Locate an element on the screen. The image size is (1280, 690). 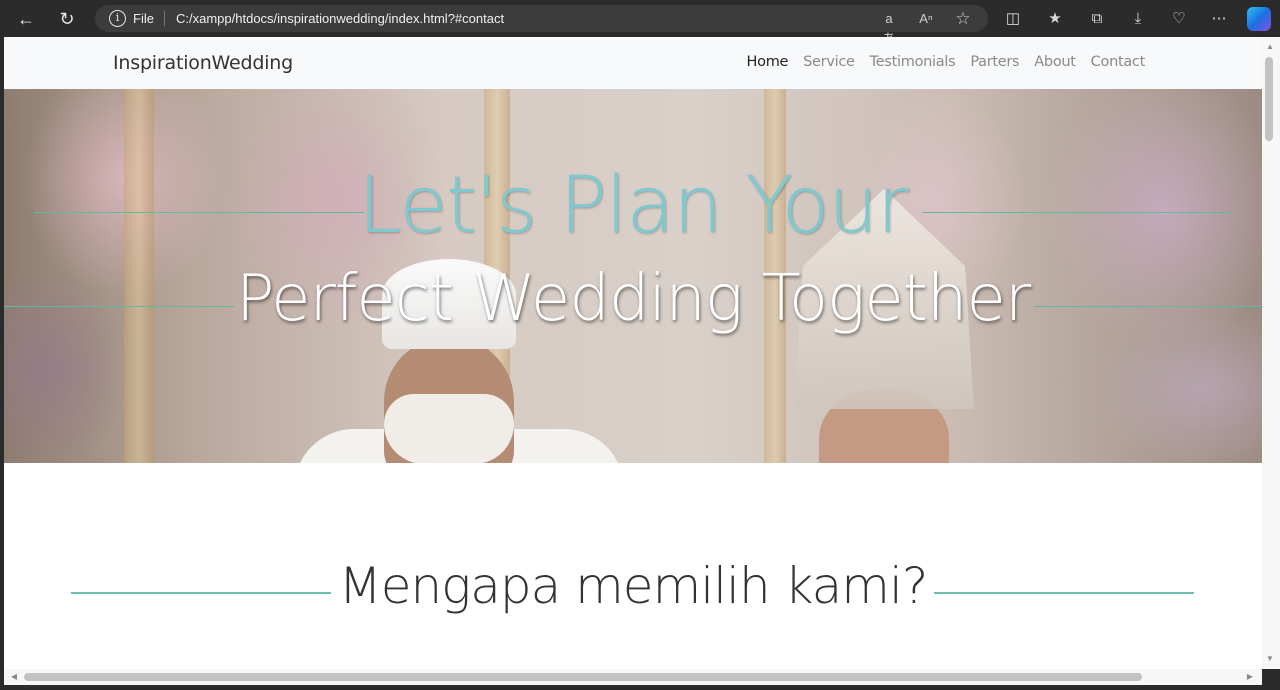
scroll-right-arrow-icon: ▶ is located at coordinates (1250, 677).